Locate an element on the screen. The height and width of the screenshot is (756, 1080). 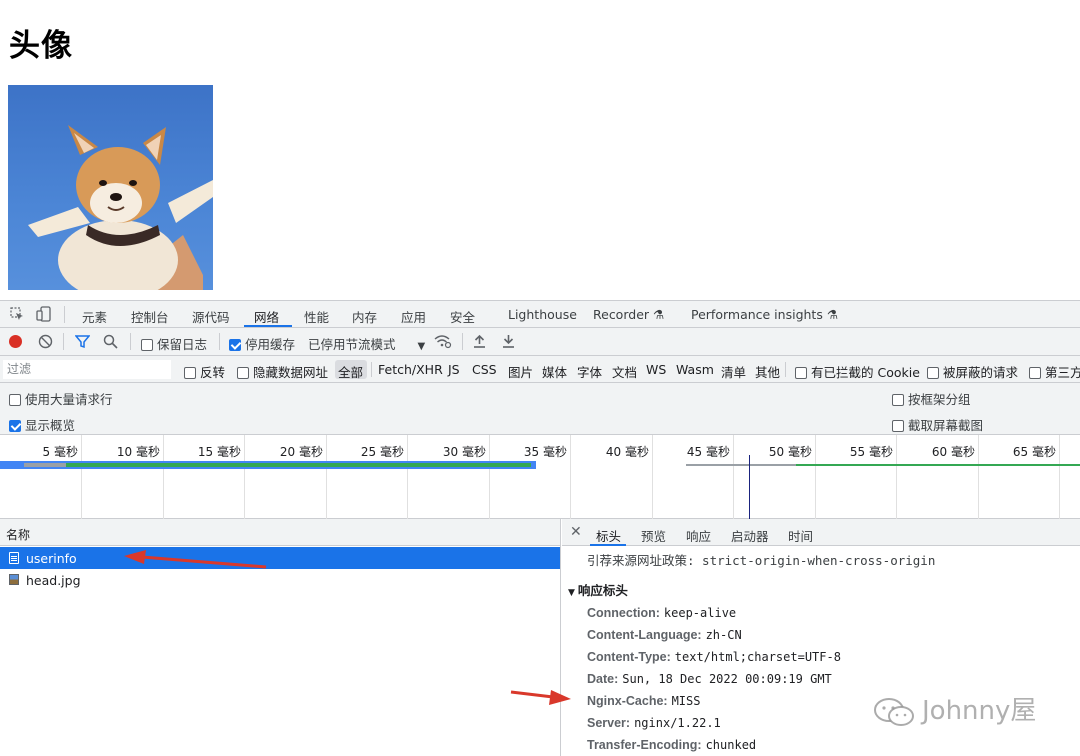
annotation-arrow-nginx-cache is located at coordinates (540, 697).